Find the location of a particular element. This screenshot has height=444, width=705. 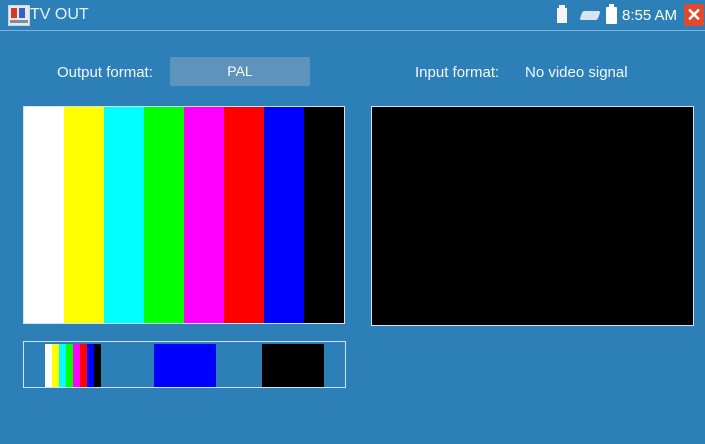

close-button: ✕ is located at coordinates (694, 15).